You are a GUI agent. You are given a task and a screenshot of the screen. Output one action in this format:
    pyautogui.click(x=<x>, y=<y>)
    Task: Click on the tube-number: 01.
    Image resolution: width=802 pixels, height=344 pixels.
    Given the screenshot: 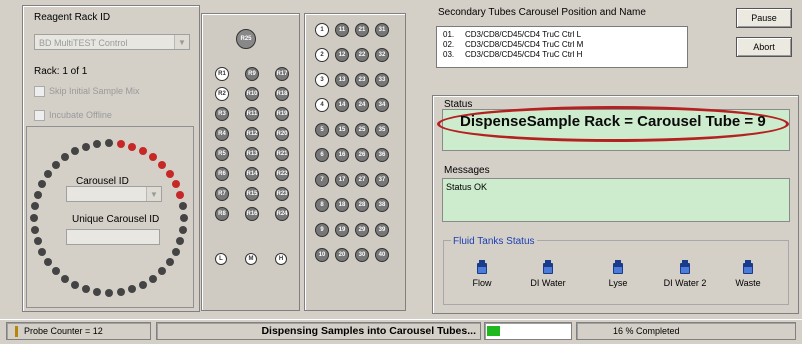 What is the action you would take?
    pyautogui.click(x=449, y=34)
    